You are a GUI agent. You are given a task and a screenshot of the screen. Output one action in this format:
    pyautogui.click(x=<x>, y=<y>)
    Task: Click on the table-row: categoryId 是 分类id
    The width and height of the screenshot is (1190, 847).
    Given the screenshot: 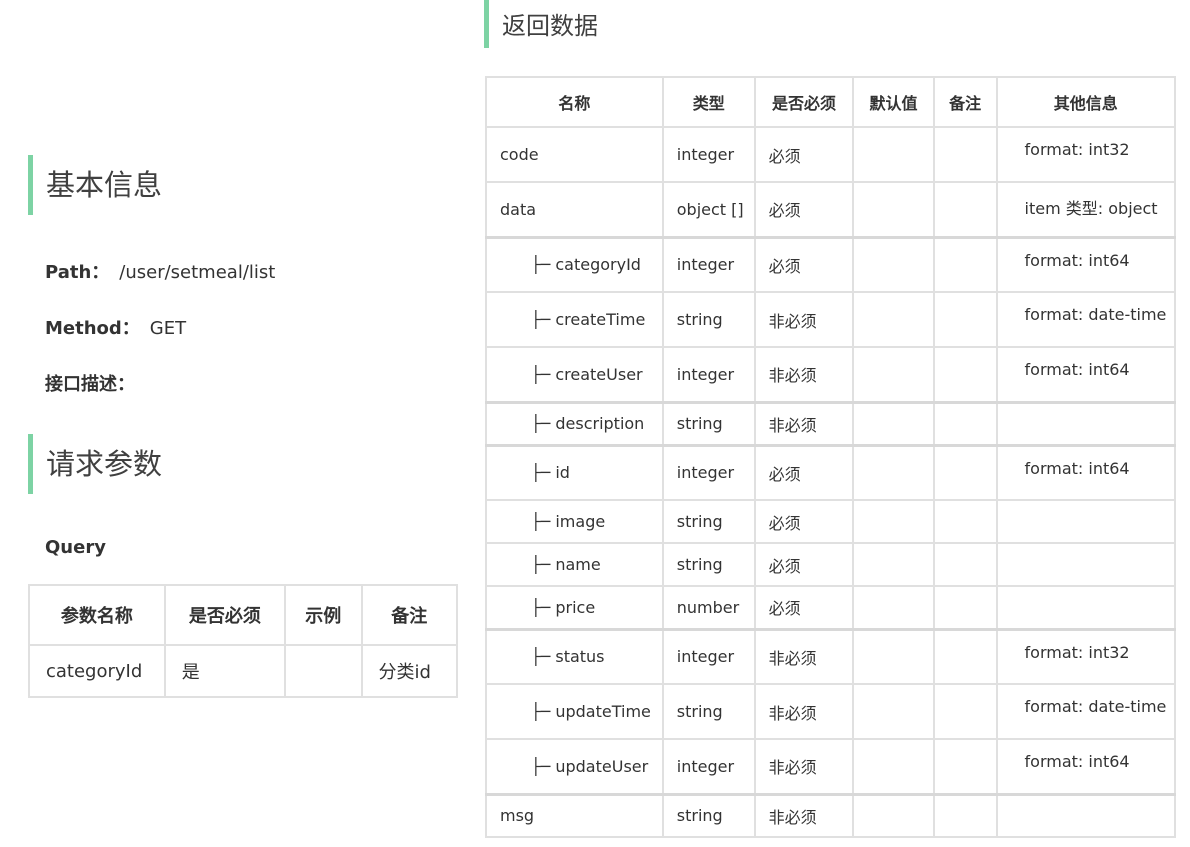 What is the action you would take?
    pyautogui.click(x=243, y=671)
    